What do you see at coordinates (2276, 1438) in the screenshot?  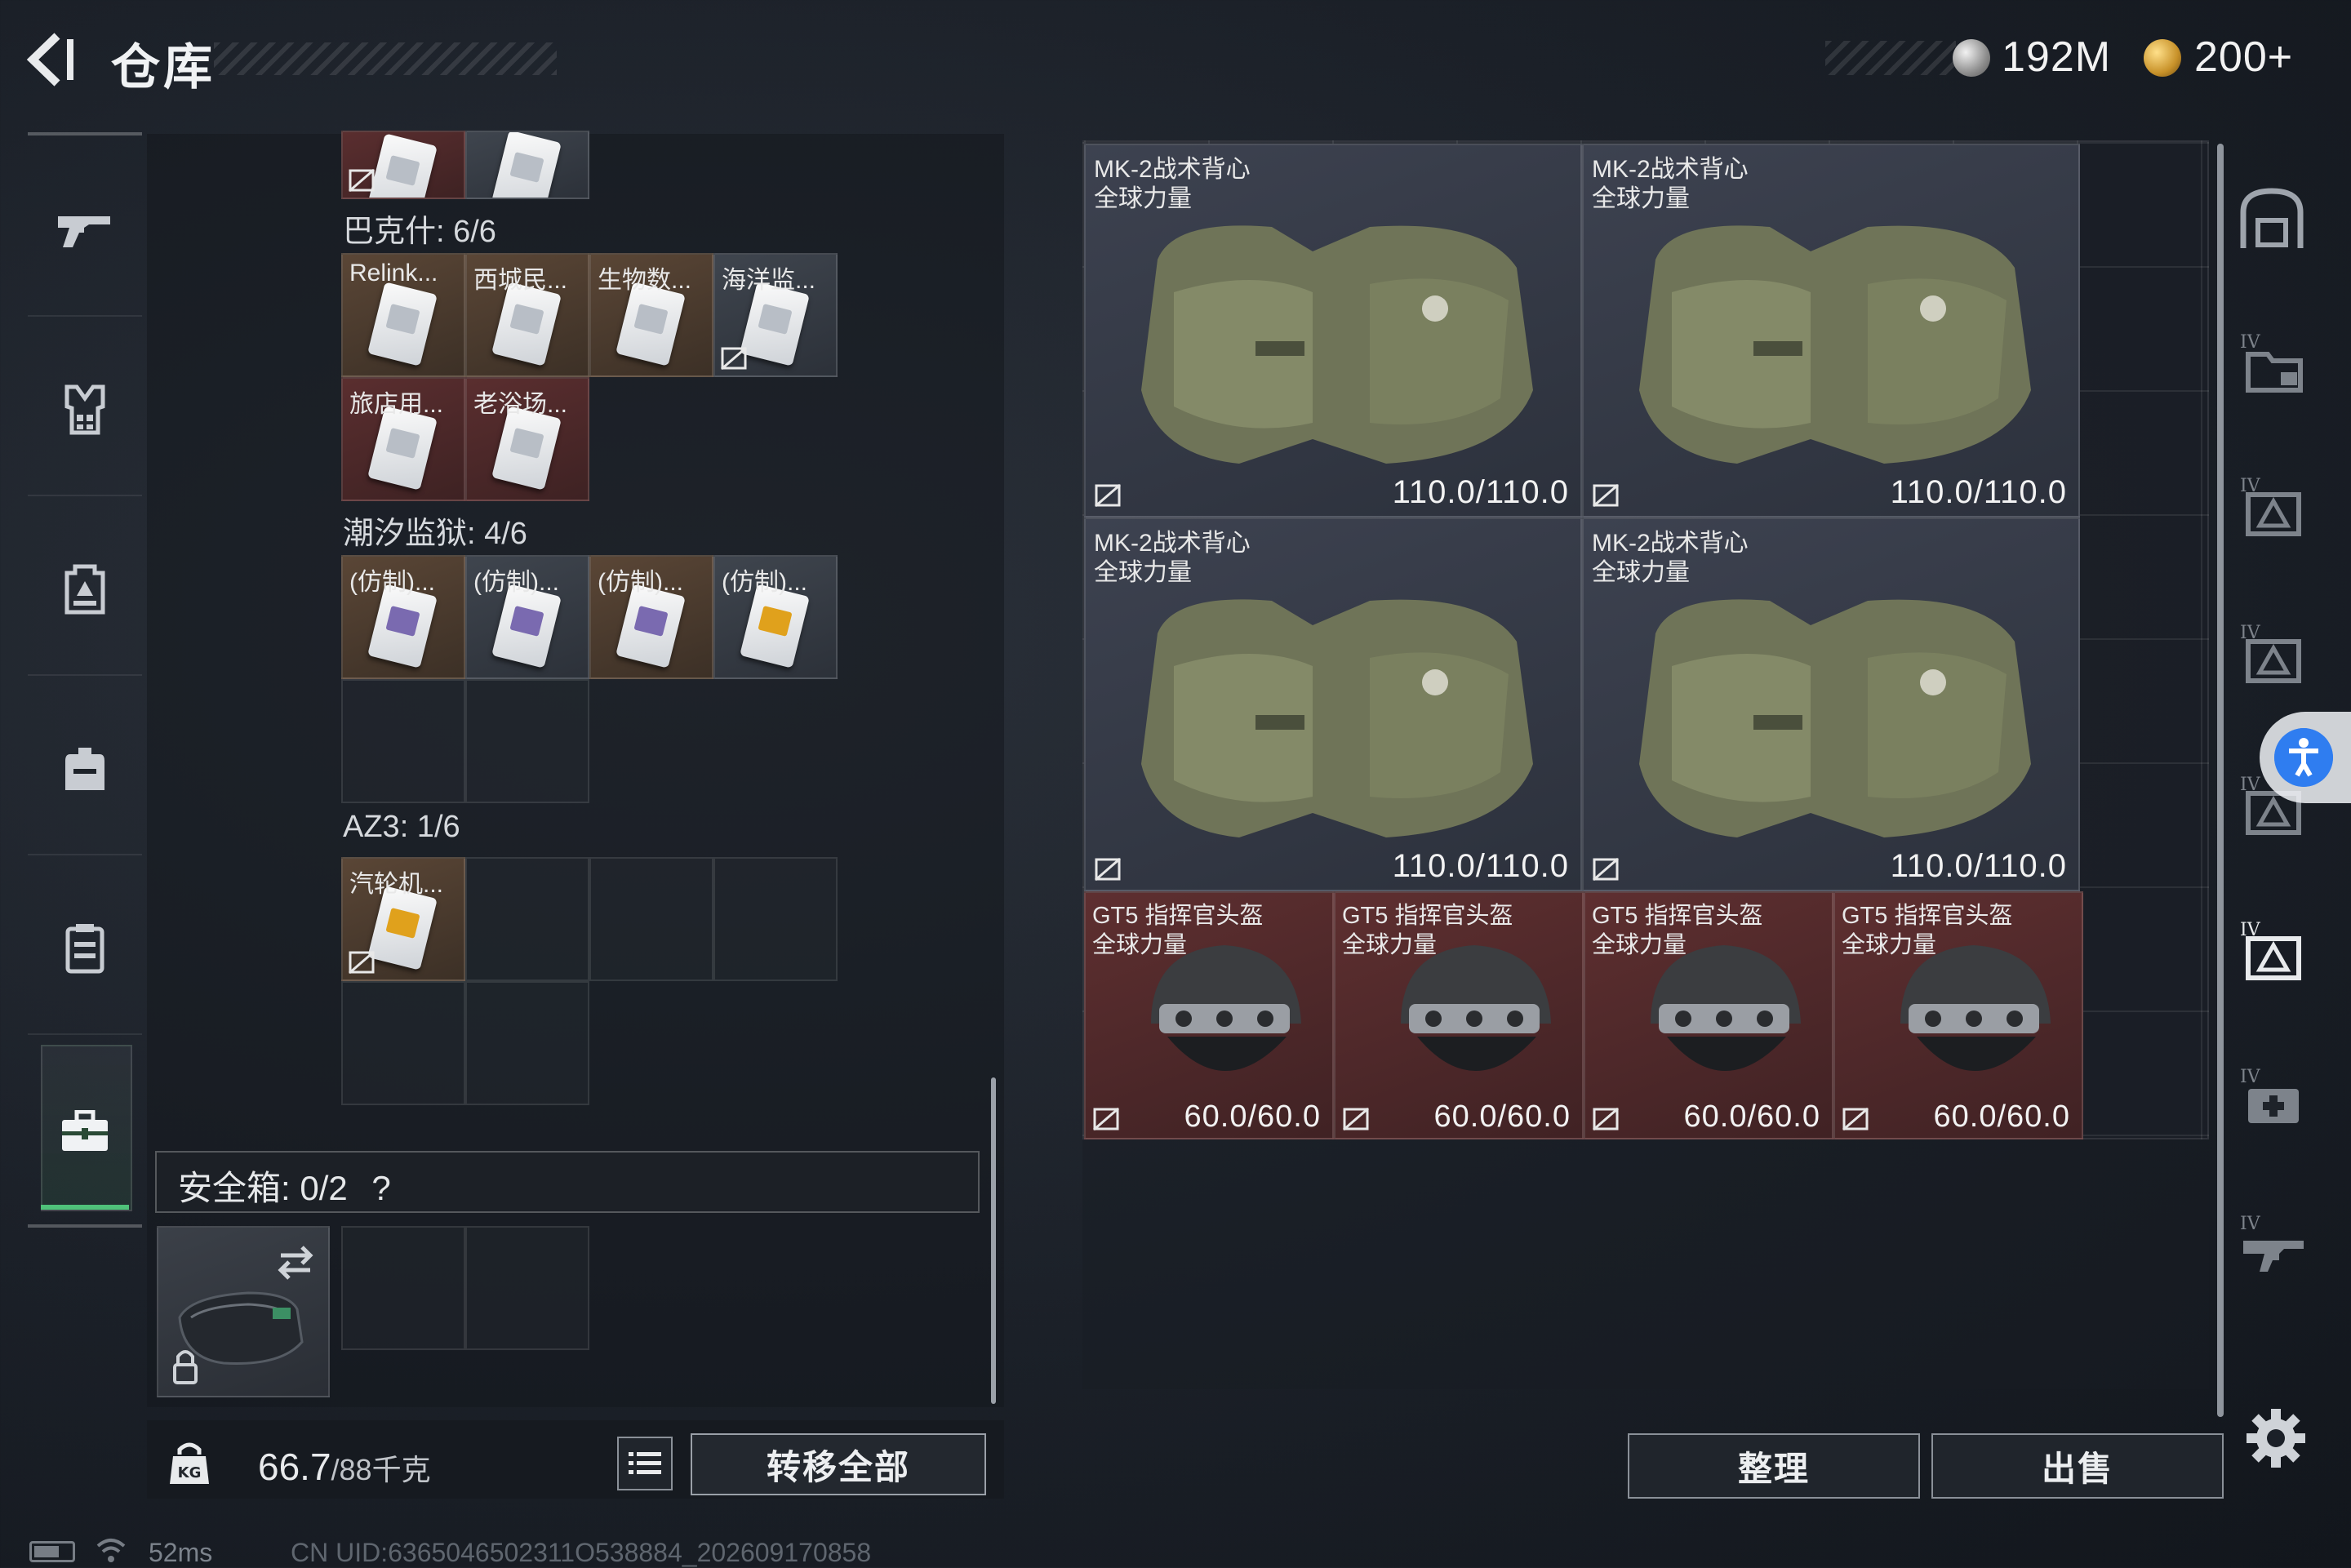 I see `settings-gear-icon` at bounding box center [2276, 1438].